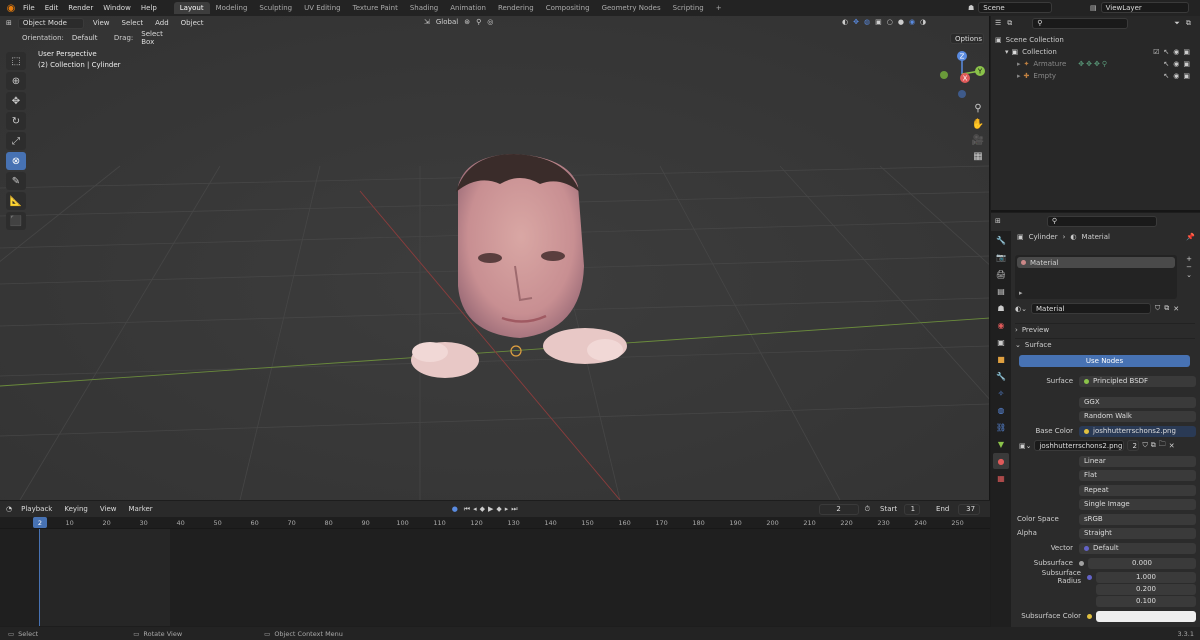 This screenshot has height=640, width=1200. Describe the element at coordinates (1176, 309) in the screenshot. I see `unlink-material-icon: ✕` at that location.